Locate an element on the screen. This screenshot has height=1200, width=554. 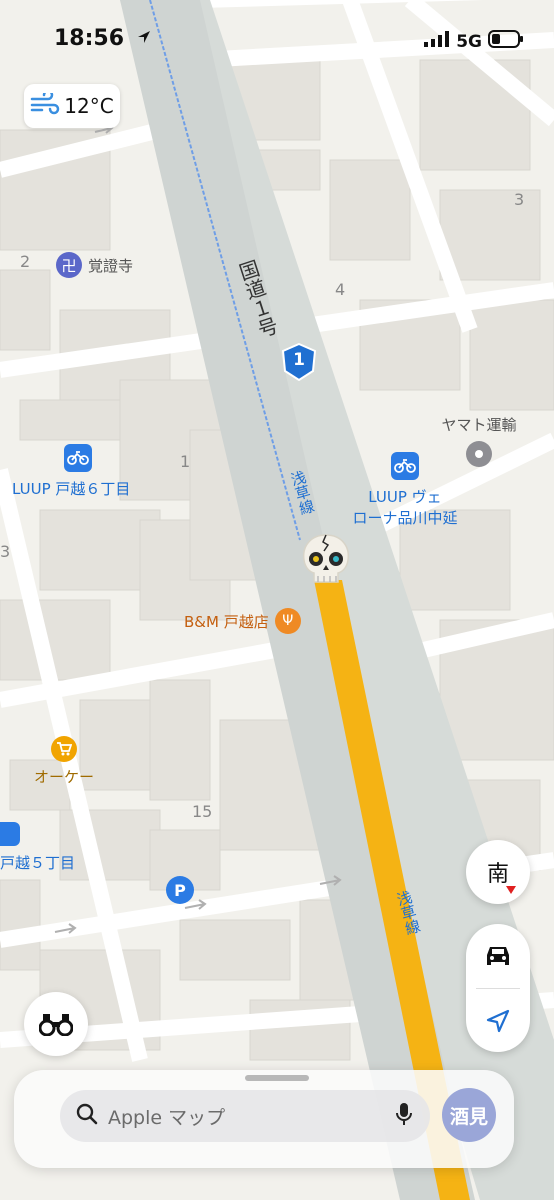
yamato-poi: ヤマト運輸 is located at coordinates (479, 440).